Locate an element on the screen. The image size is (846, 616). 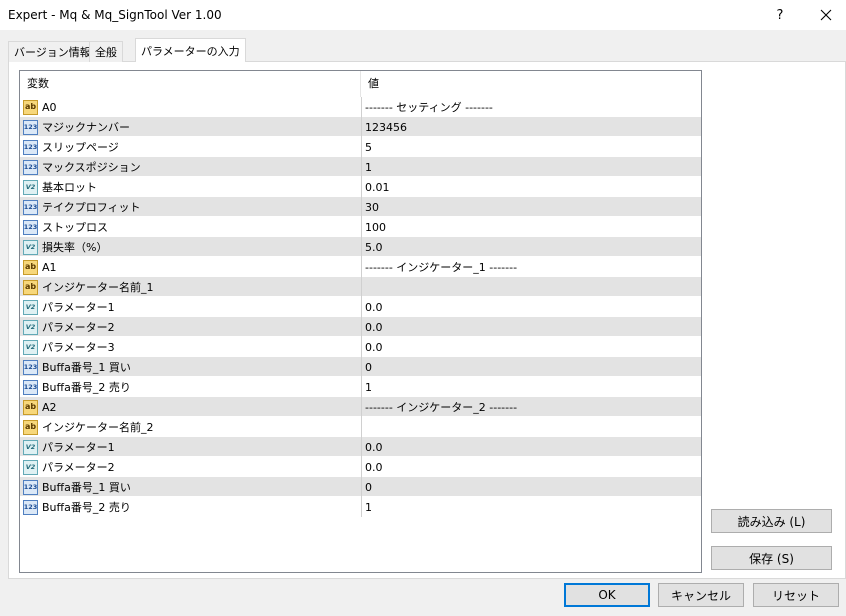
table-row: ab インジケーター名前_2 is located at coordinates (360, 427).